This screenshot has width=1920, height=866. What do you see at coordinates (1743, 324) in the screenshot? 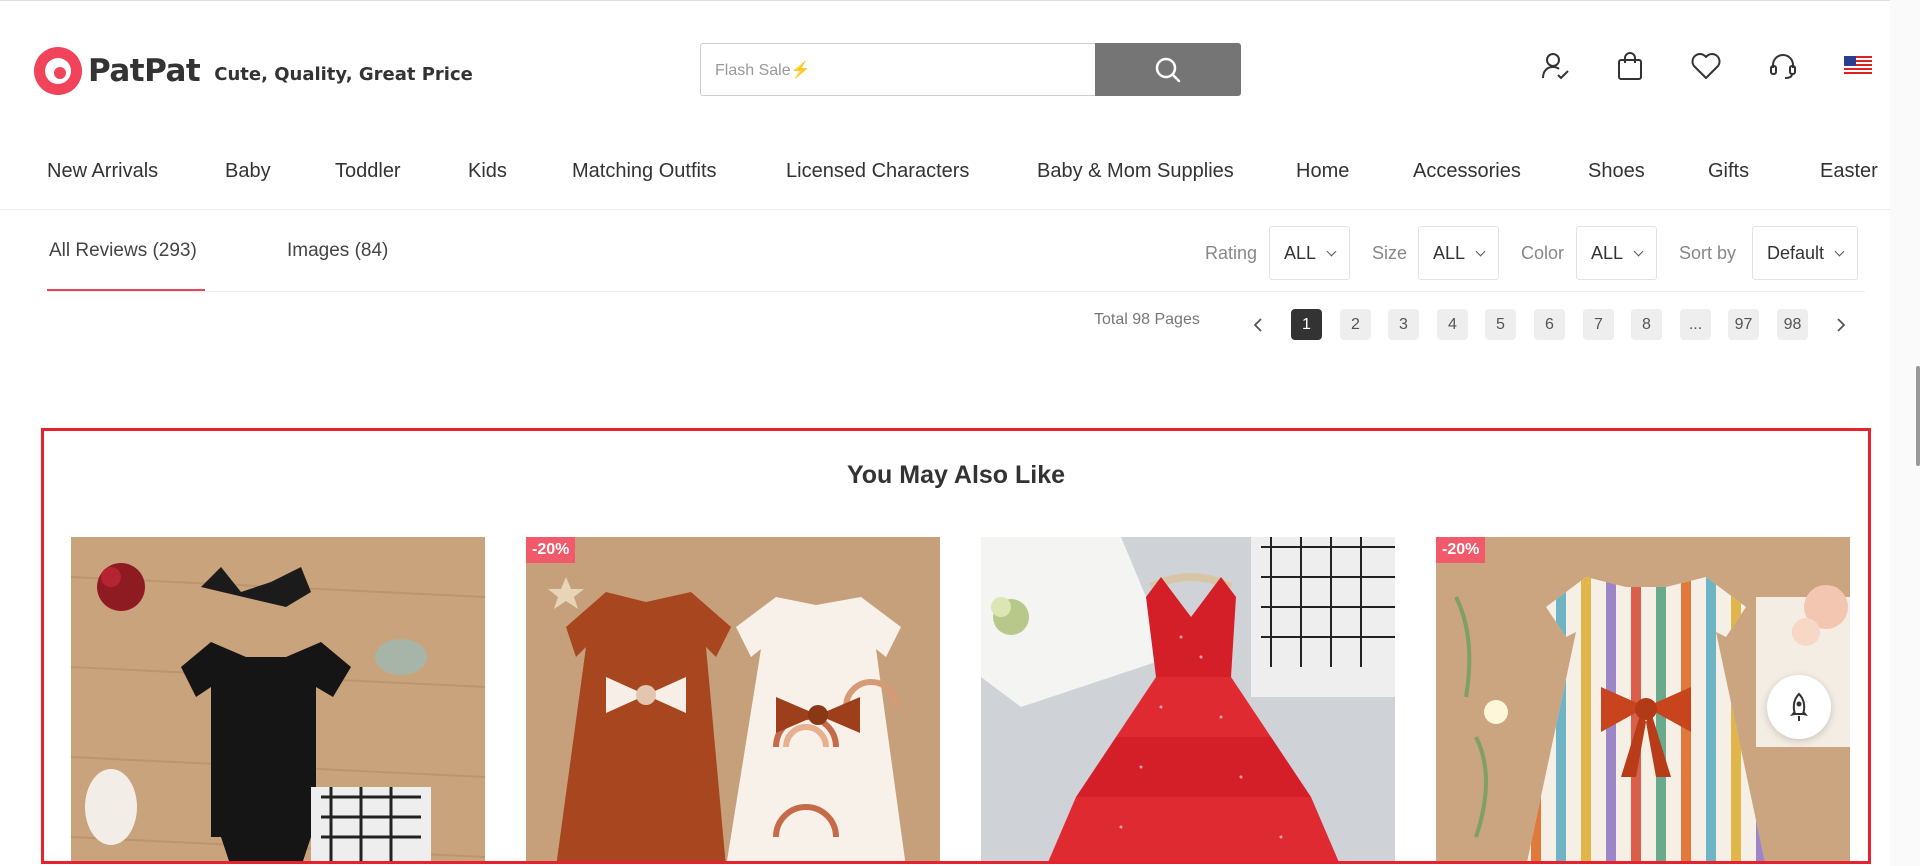
I see `page-button: 97` at bounding box center [1743, 324].